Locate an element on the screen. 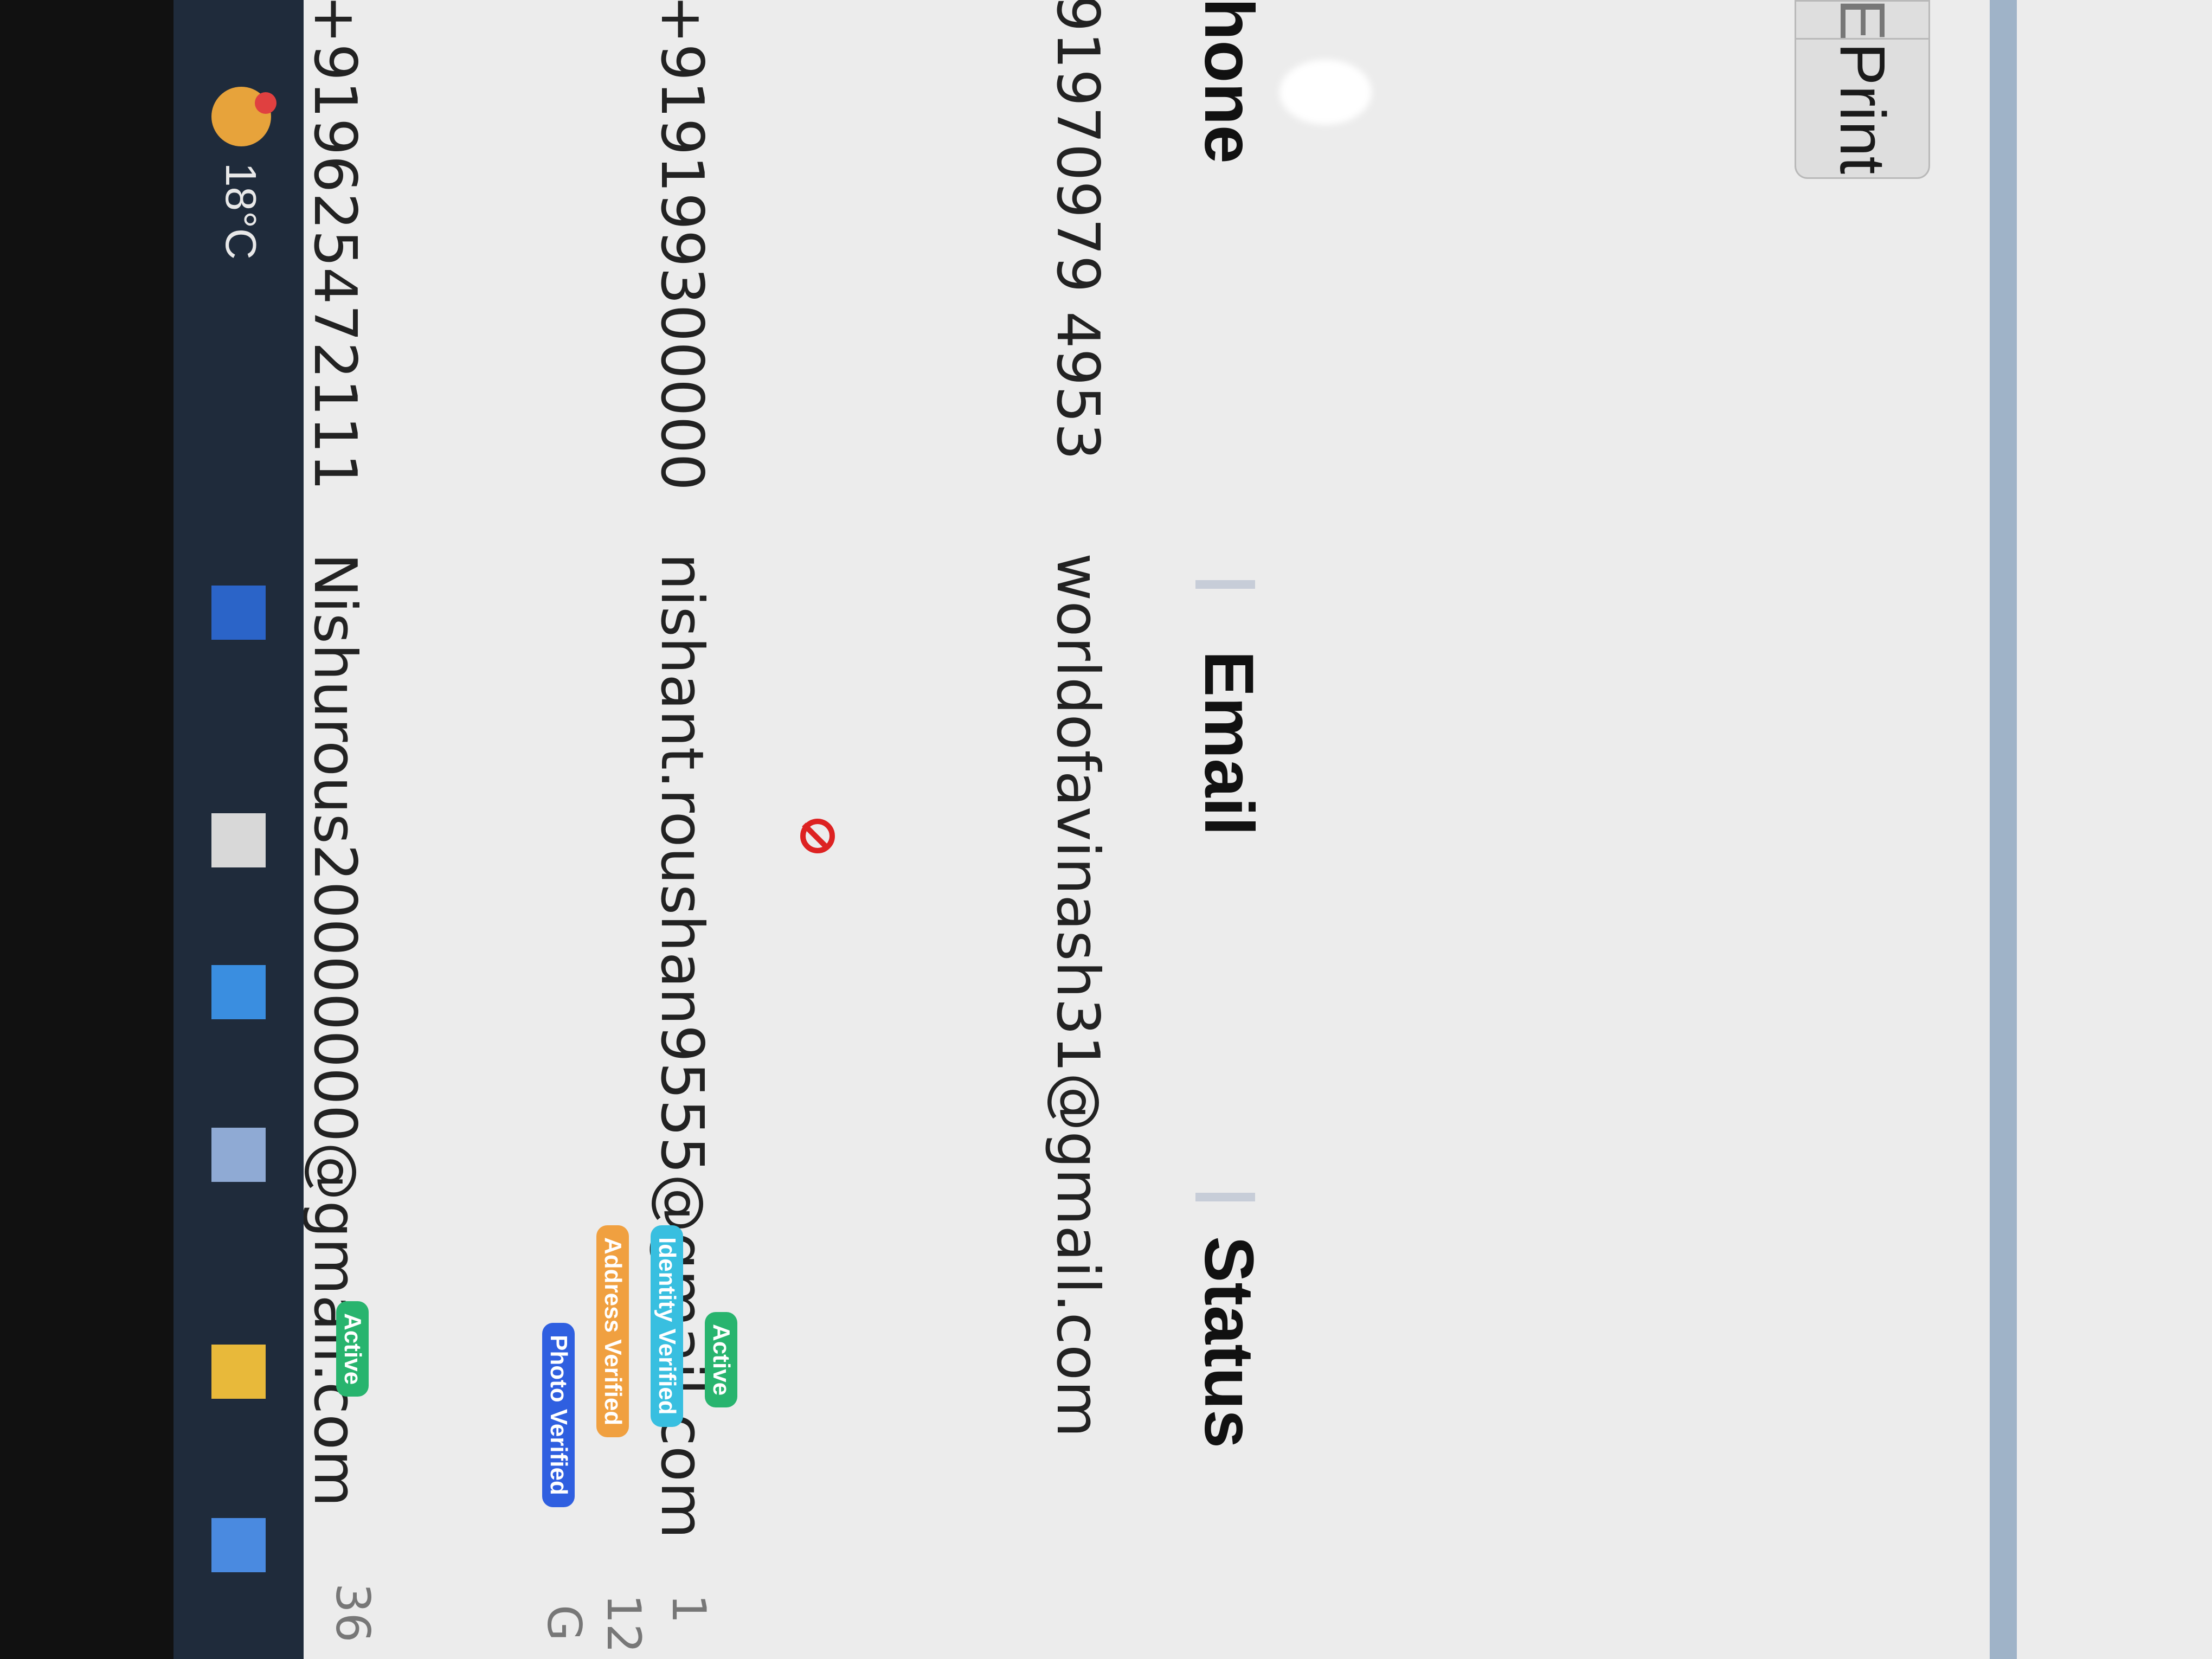  header-status: Status is located at coordinates (1229, 1342).